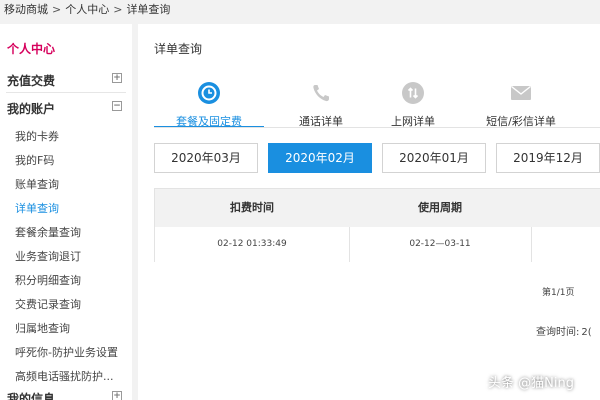 The height and width of the screenshot is (400, 600). Describe the element at coordinates (440, 244) in the screenshot. I see `cell-usage-period: 02-12—03-11` at that location.